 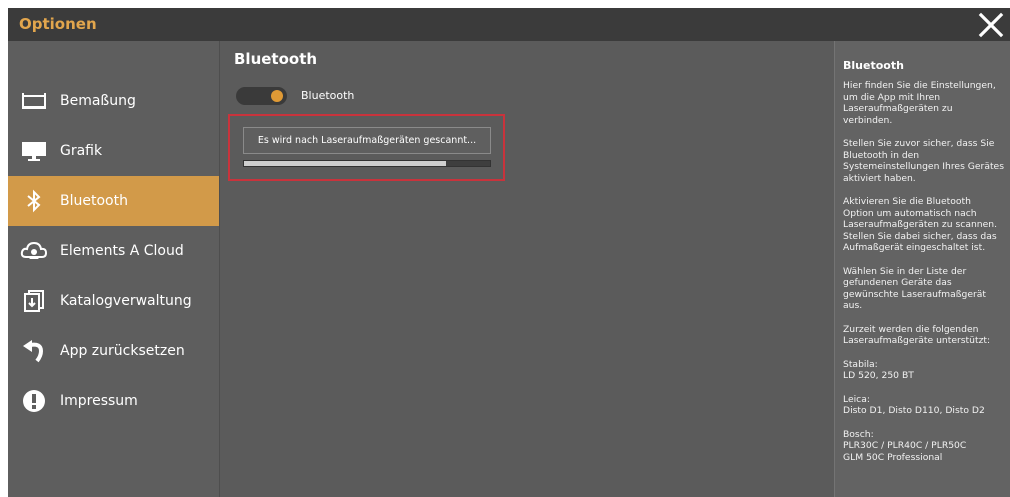 I want to click on sidebar-item-label: App zurücksetzen, so click(x=122, y=351).